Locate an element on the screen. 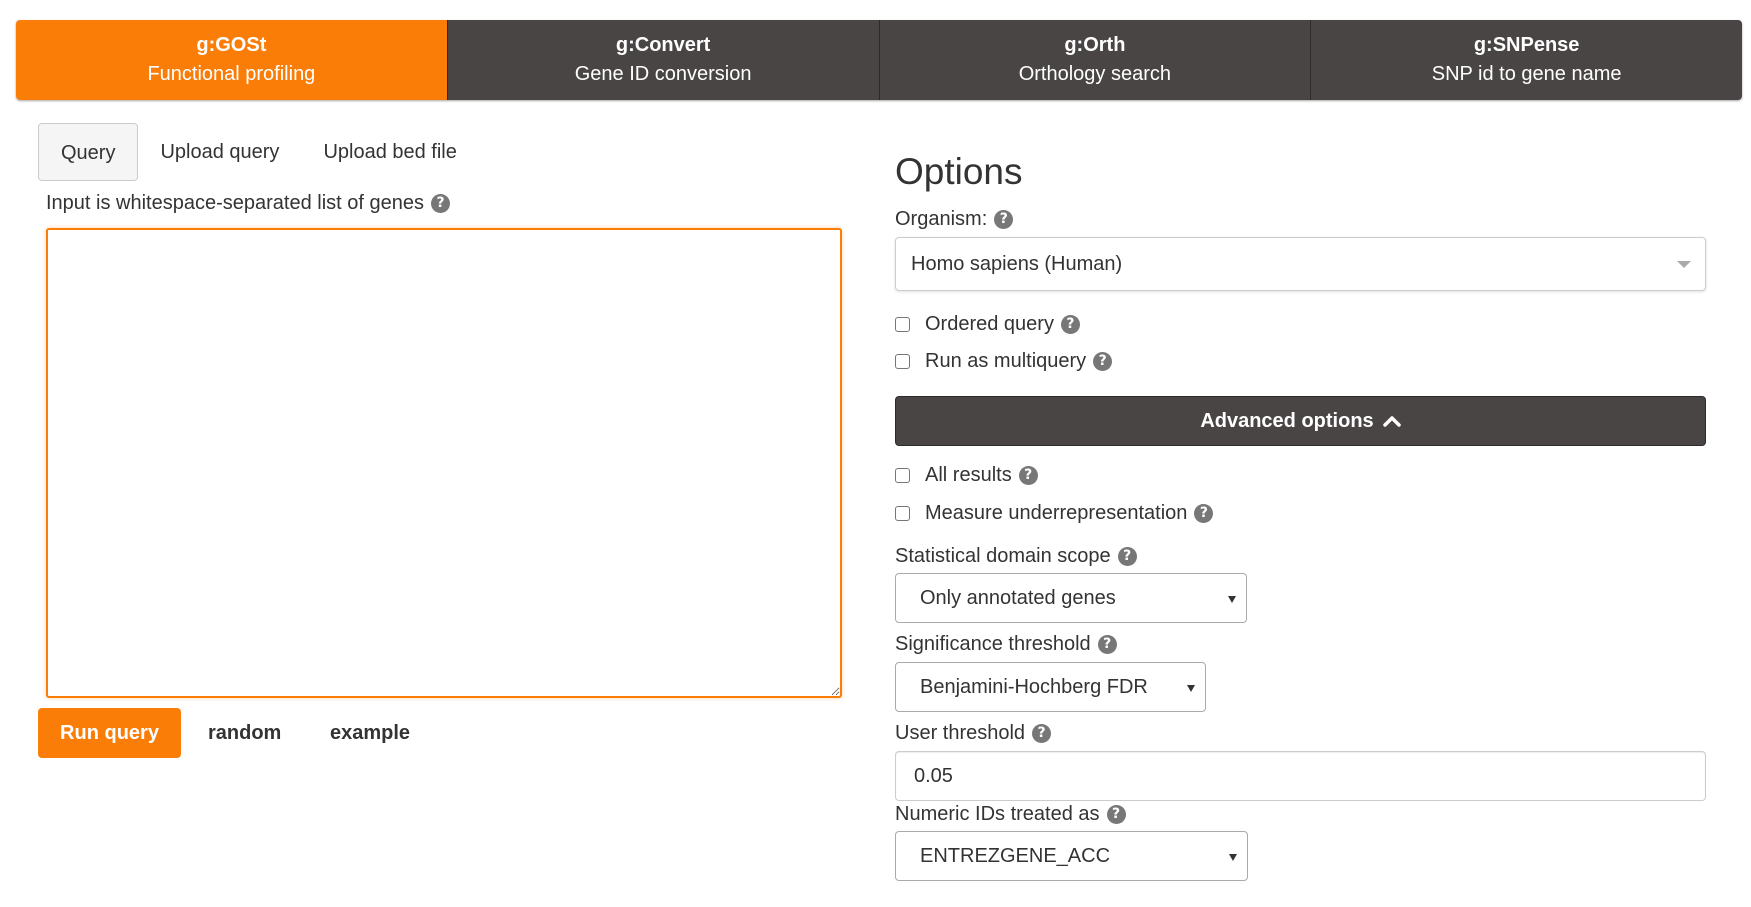 The width and height of the screenshot is (1751, 907). ordered-query-checkbox is located at coordinates (902, 324).